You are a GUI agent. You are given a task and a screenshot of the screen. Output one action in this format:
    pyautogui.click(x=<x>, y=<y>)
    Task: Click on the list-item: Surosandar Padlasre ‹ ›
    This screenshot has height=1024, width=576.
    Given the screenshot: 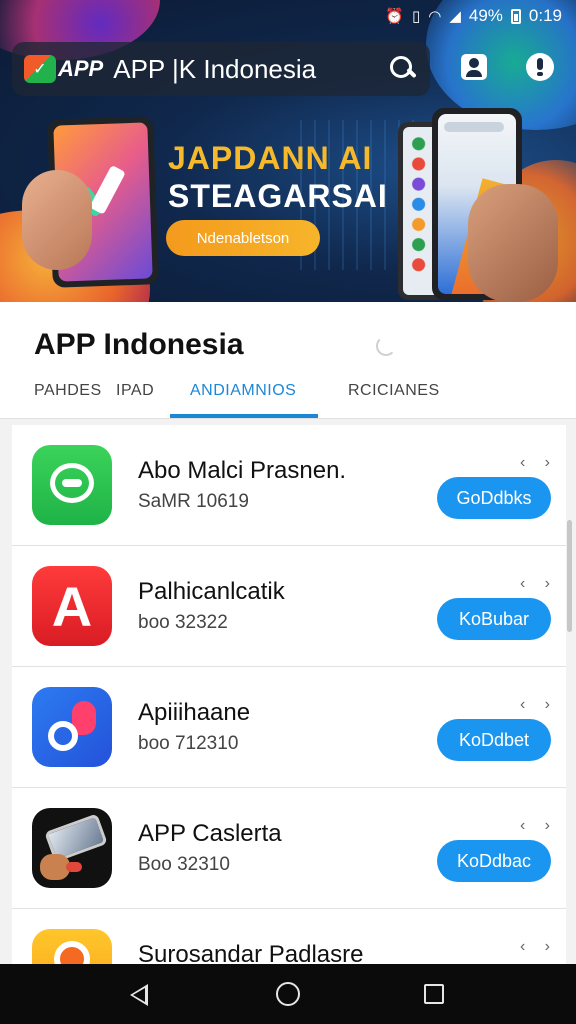 What is the action you would take?
    pyautogui.click(x=289, y=937)
    